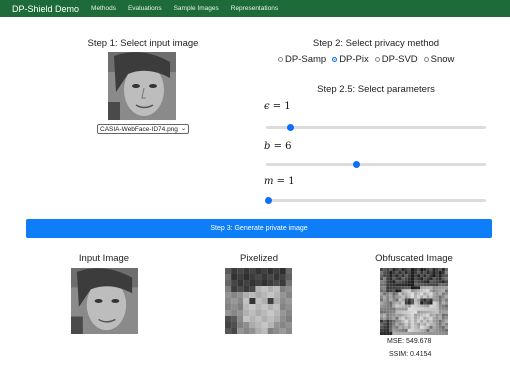  I want to click on obfuscated-image, so click(414, 301).